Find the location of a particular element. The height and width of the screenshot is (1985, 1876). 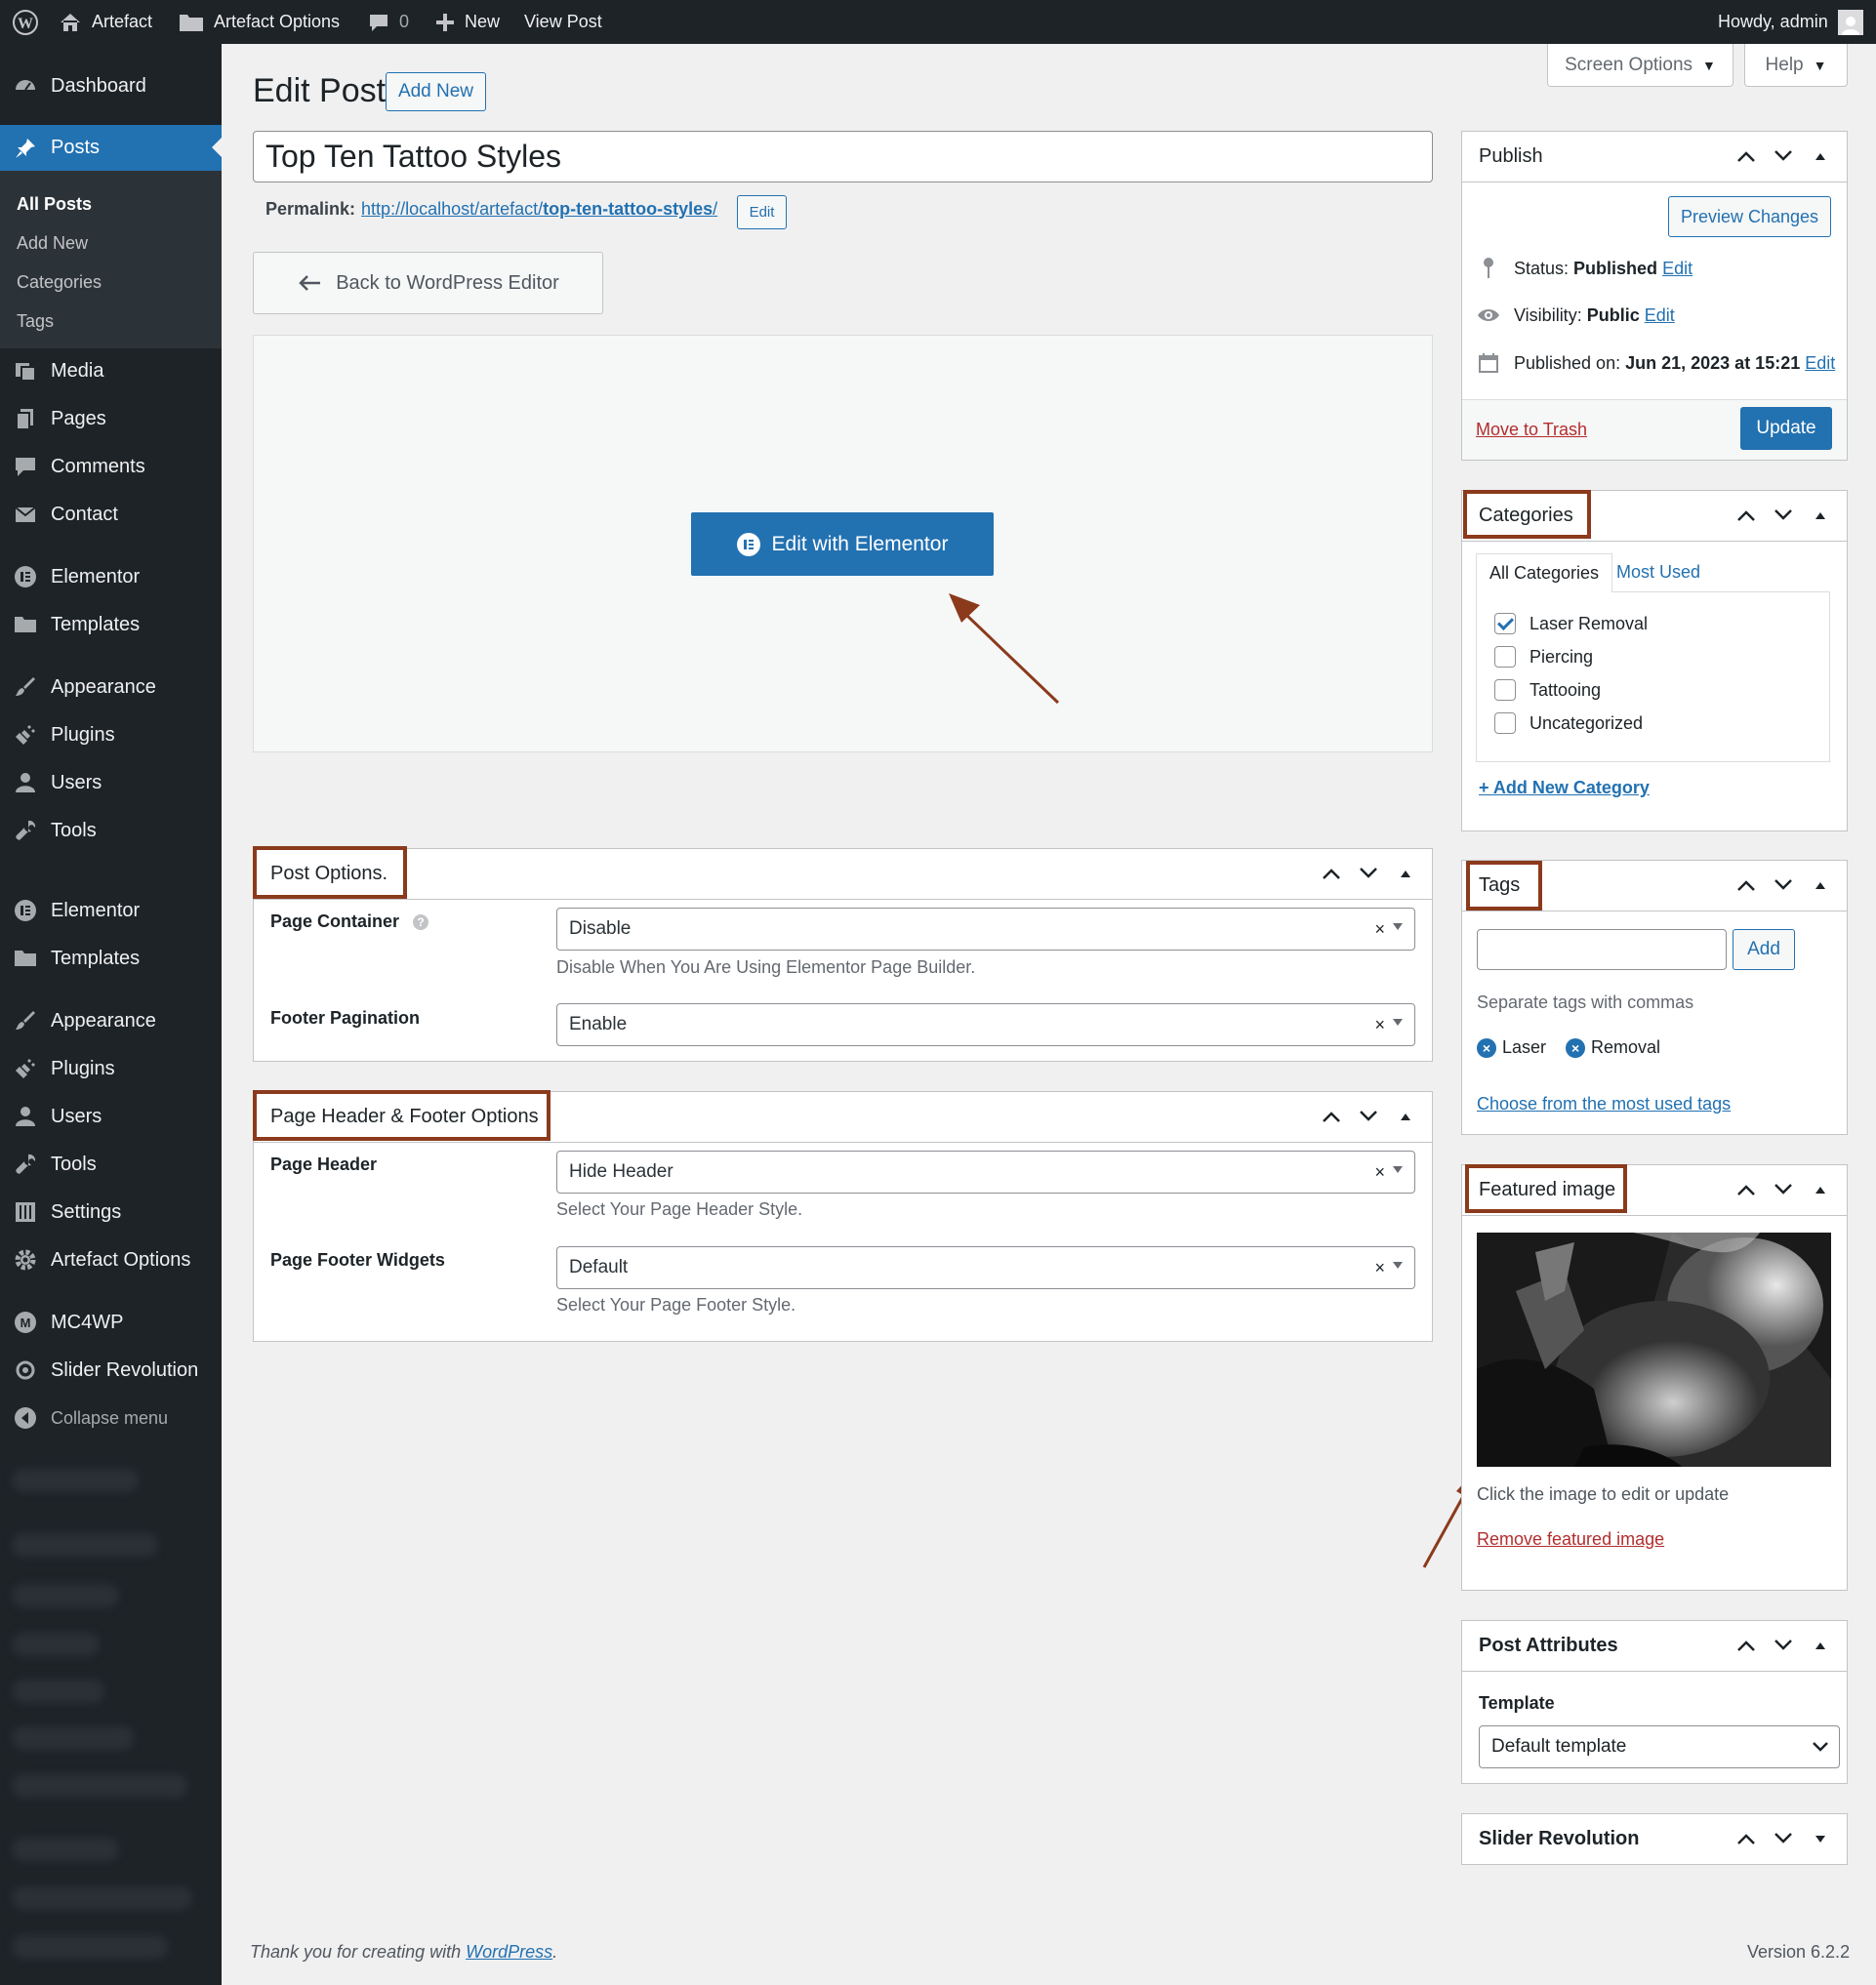

tab-all-categories: All Categories is located at coordinates (1544, 572).